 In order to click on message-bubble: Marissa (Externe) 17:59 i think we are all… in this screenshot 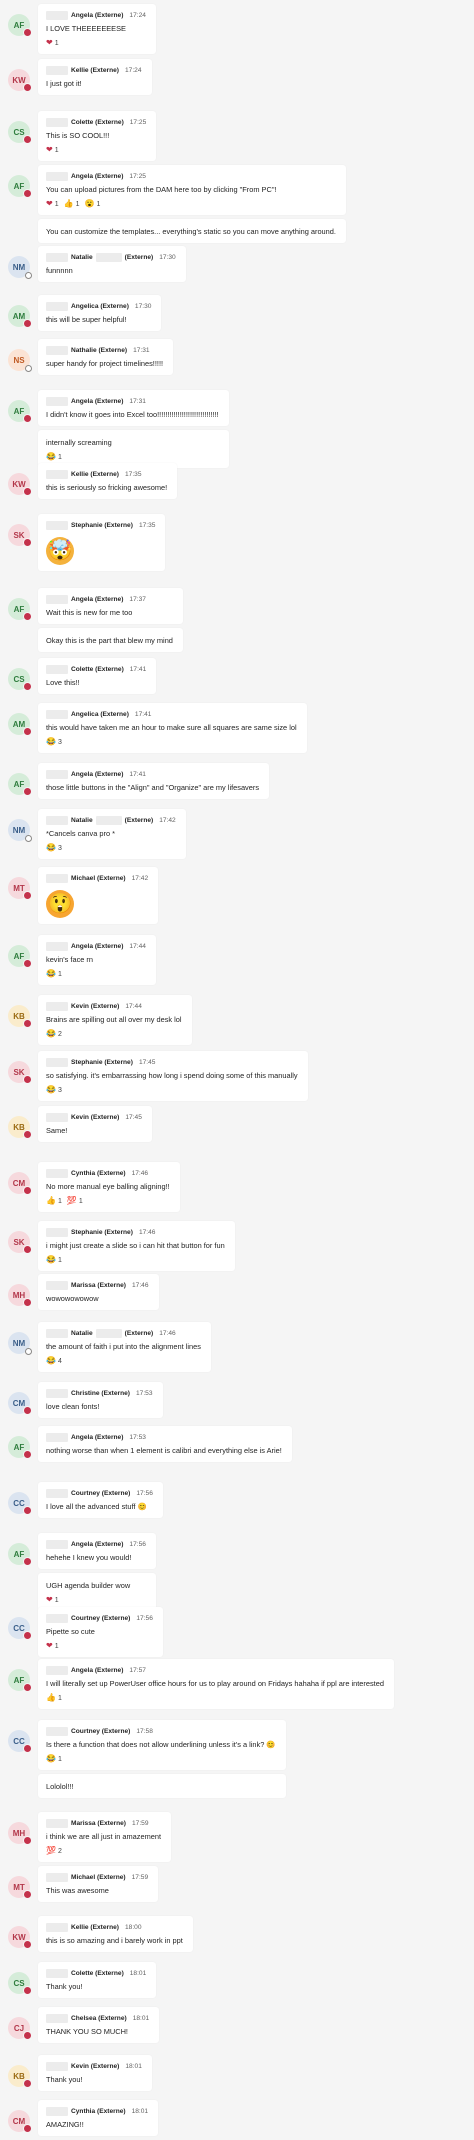, I will do `click(105, 1837)`.